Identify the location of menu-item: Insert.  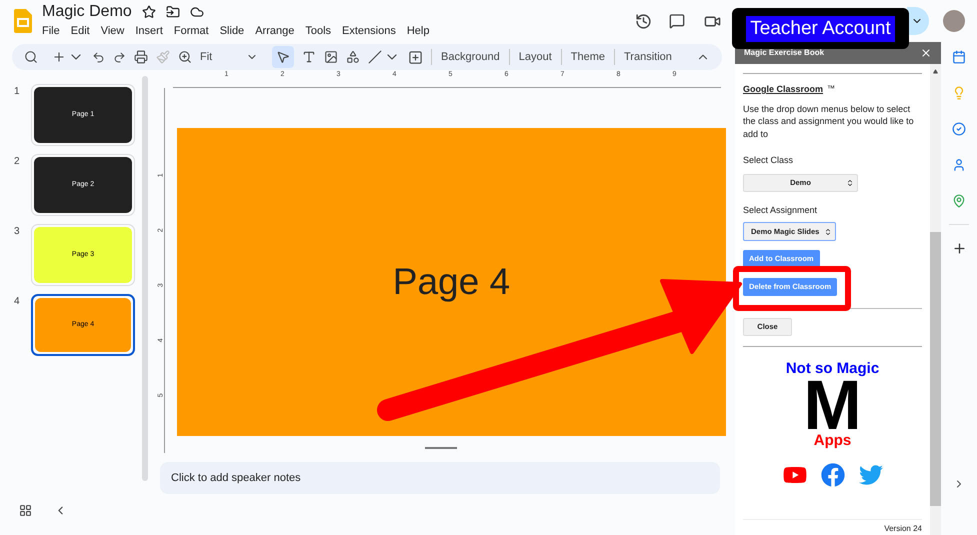
(149, 31).